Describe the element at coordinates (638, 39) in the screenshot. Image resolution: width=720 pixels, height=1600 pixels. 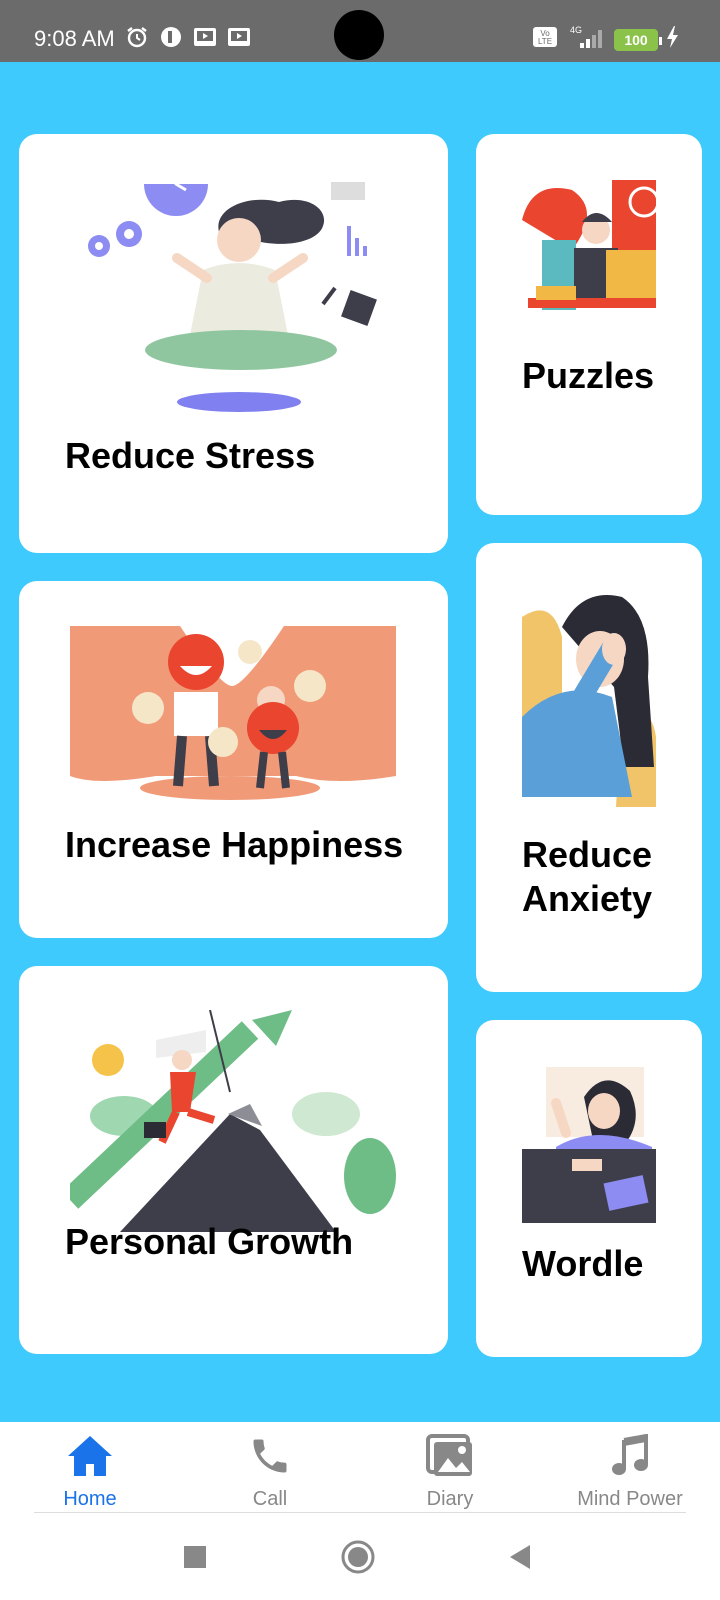
I see `battery-indicator: 100` at that location.